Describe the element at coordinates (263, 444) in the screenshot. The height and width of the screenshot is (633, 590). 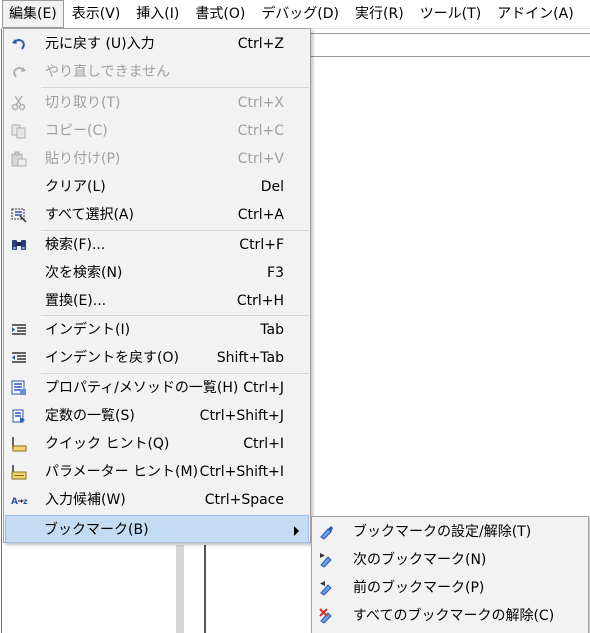
I see `menu-item-shortcut: Ctrl+I` at that location.